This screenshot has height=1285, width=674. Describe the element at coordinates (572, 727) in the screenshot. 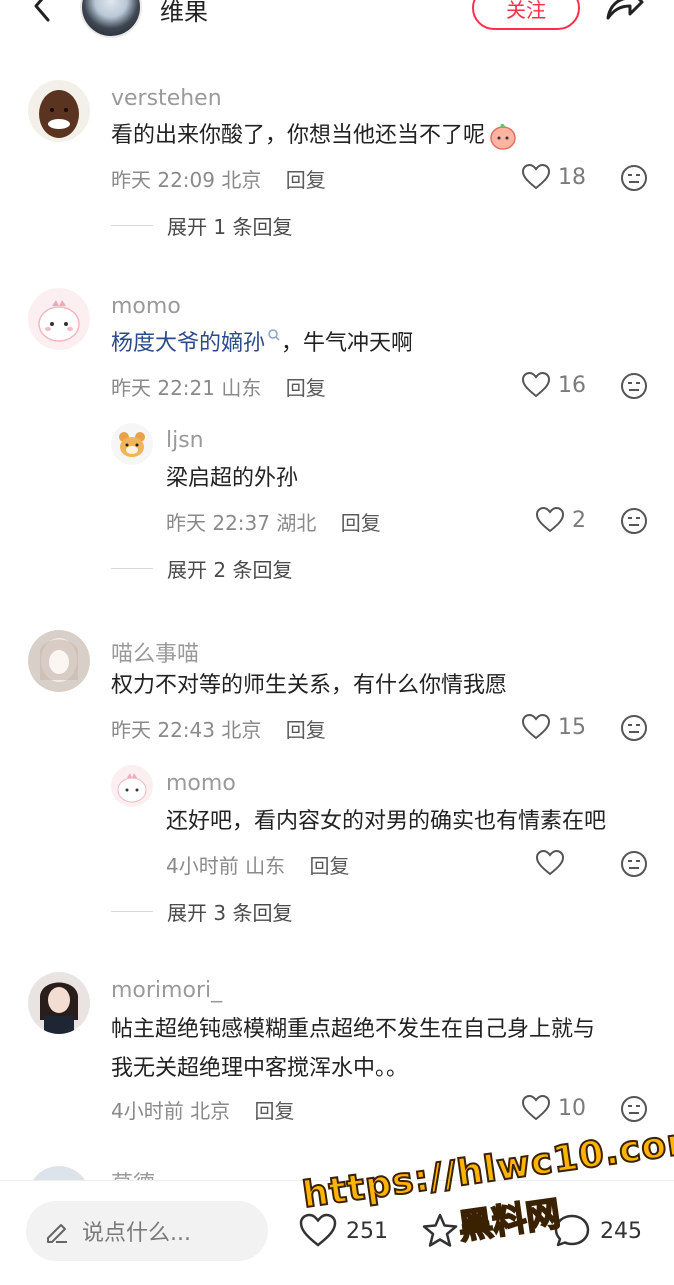

I see `like-count: 15` at that location.